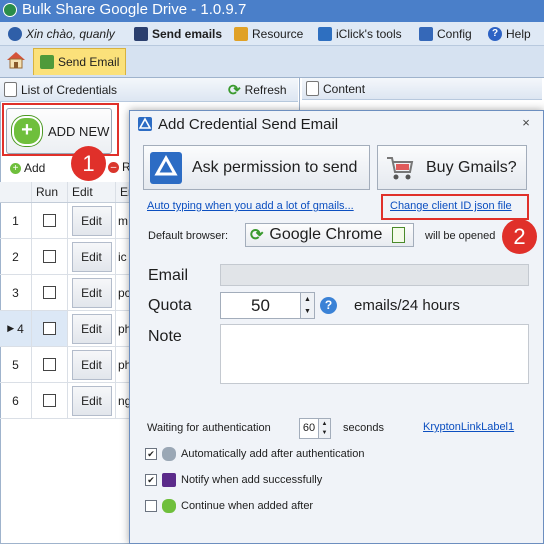 The height and width of the screenshot is (544, 544). What do you see at coordinates (16, 256) in the screenshot?
I see `row-number: 2` at bounding box center [16, 256].